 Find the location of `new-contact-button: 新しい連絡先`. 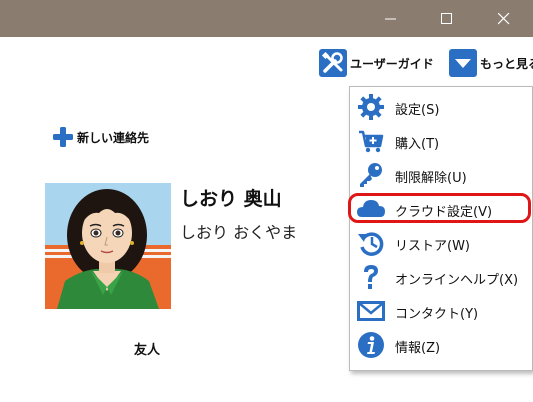

new-contact-button: 新しい連絡先 is located at coordinates (100, 137).